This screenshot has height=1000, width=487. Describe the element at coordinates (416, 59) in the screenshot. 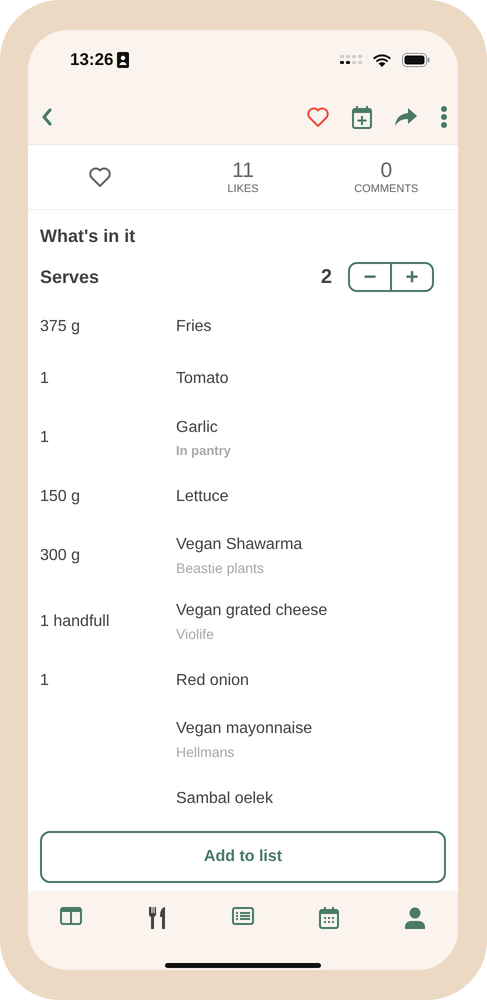

I see `battery-icon` at that location.